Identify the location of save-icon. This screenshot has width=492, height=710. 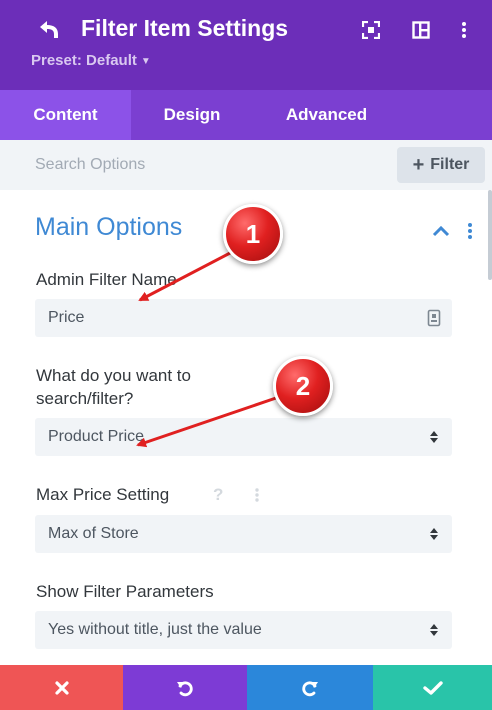
(432, 687).